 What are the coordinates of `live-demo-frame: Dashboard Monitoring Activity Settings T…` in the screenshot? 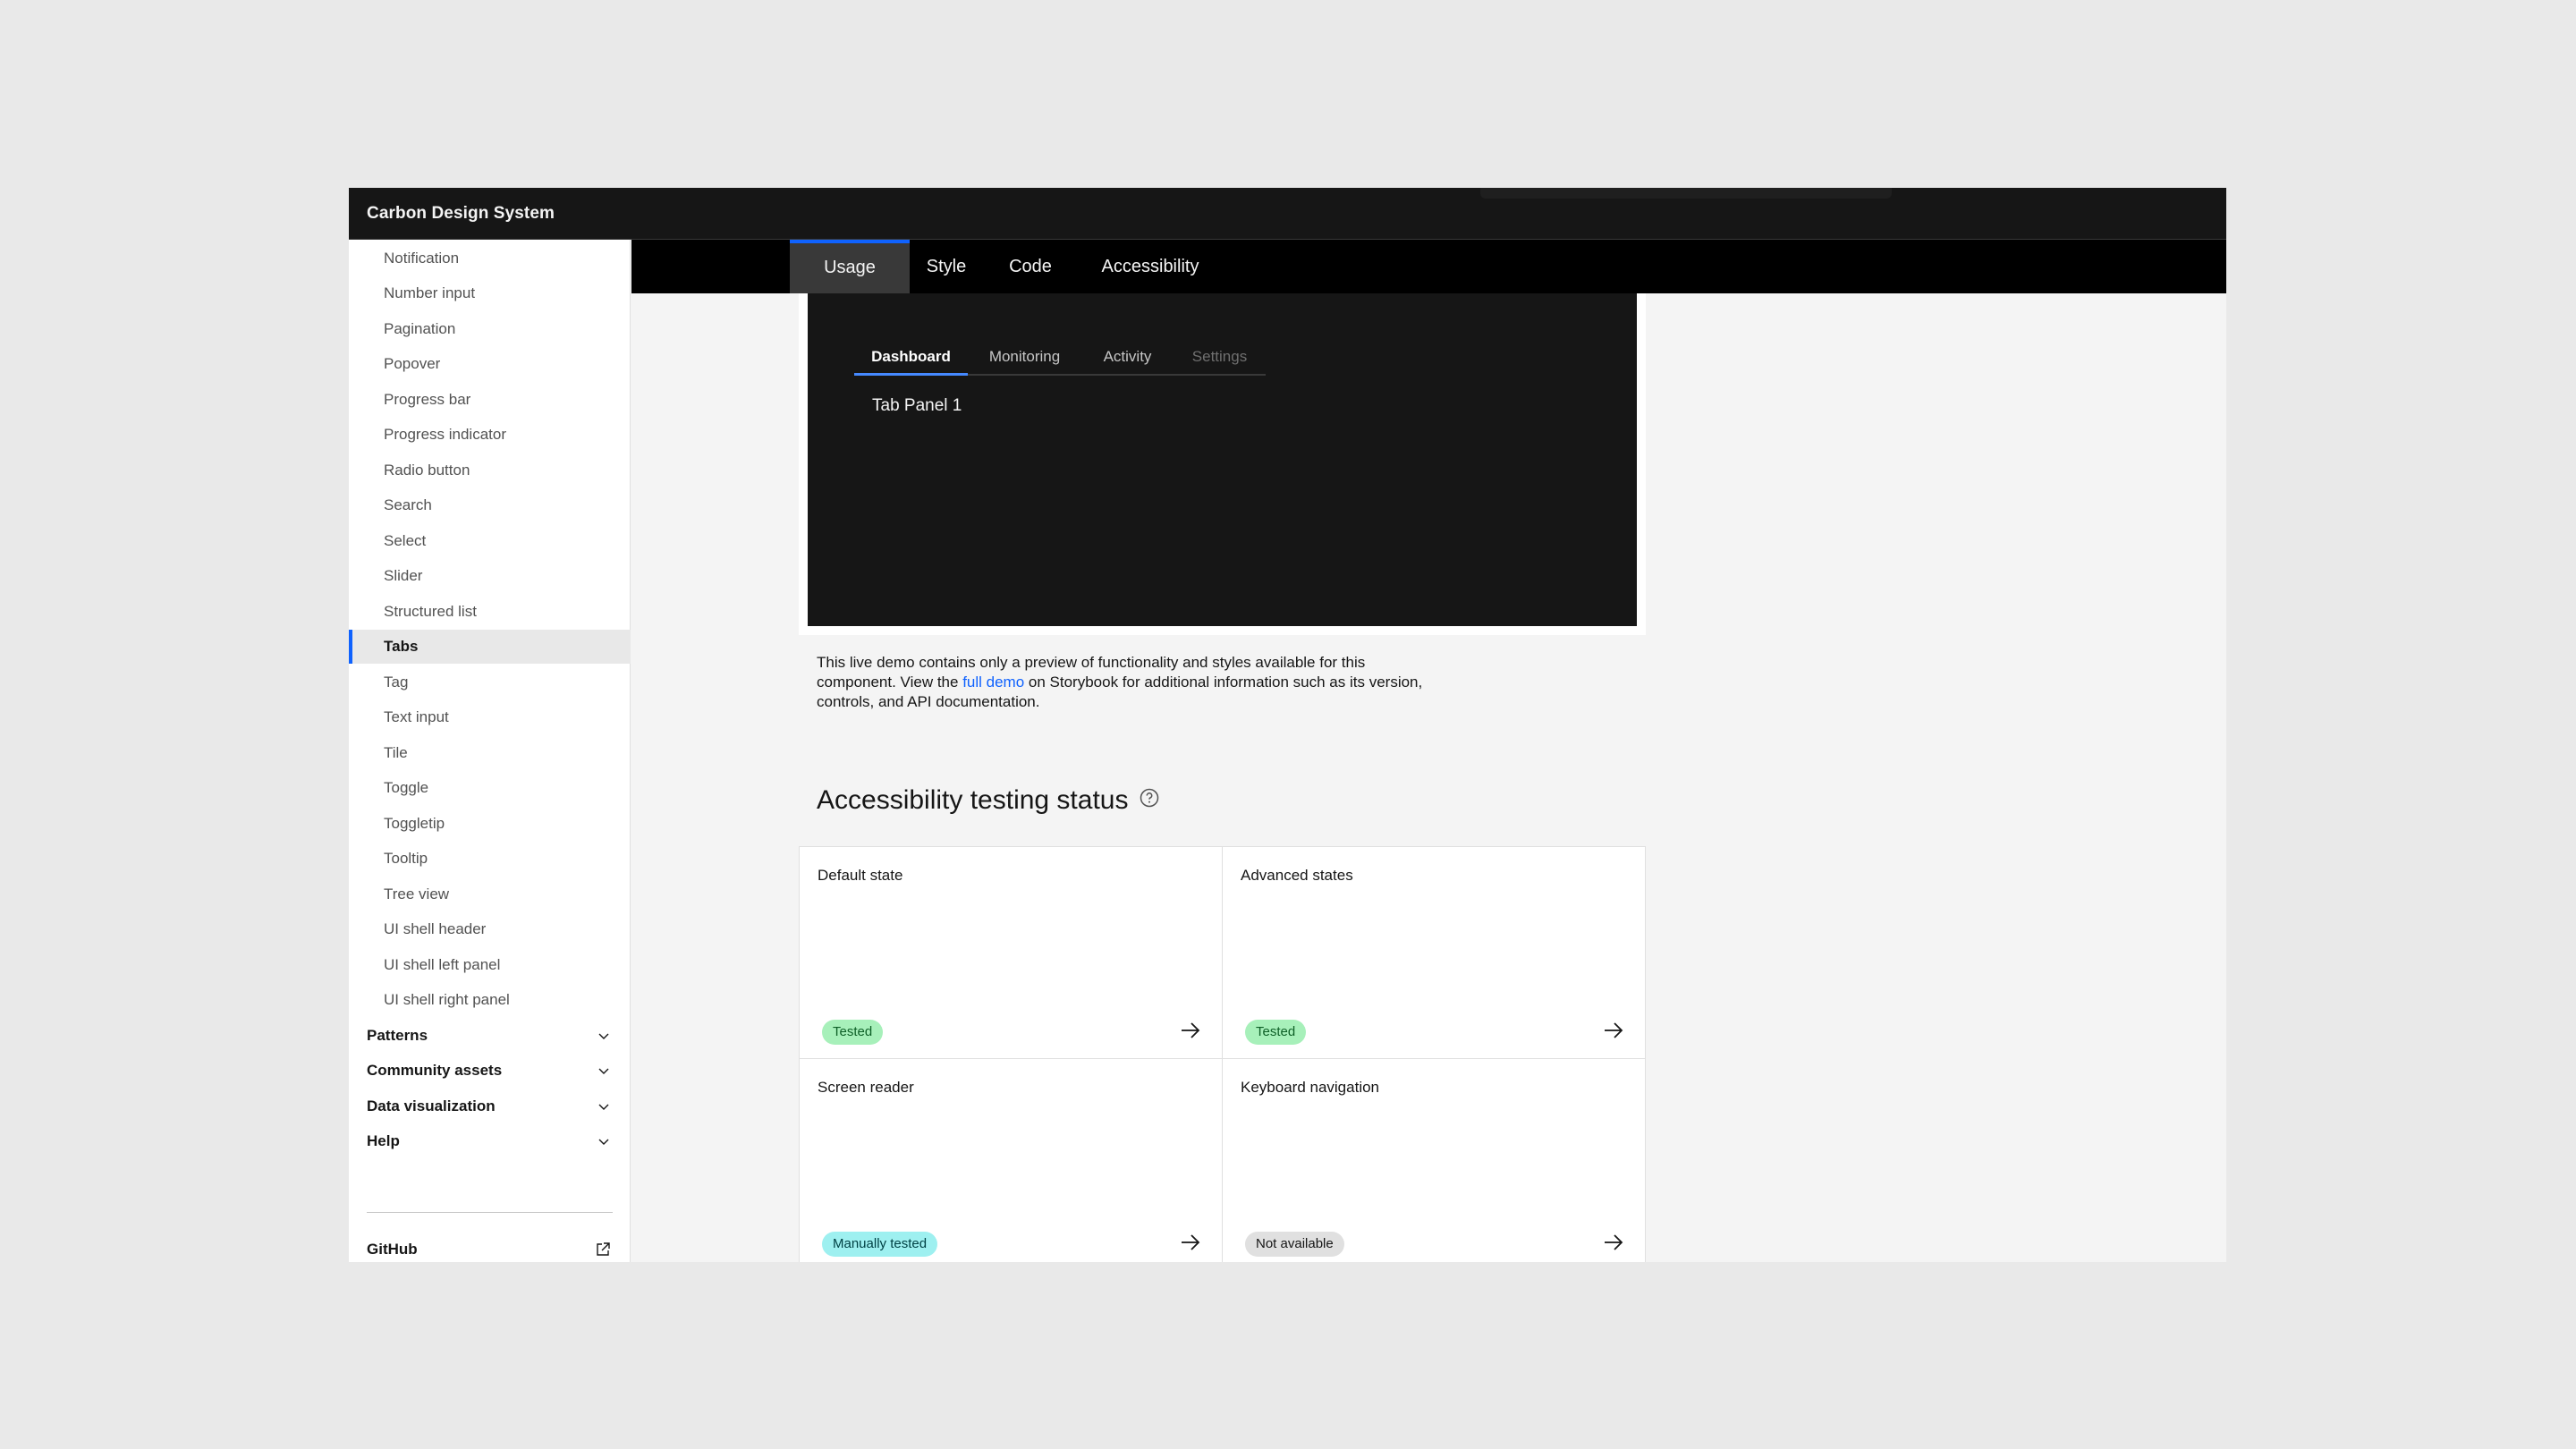 It's located at (1222, 464).